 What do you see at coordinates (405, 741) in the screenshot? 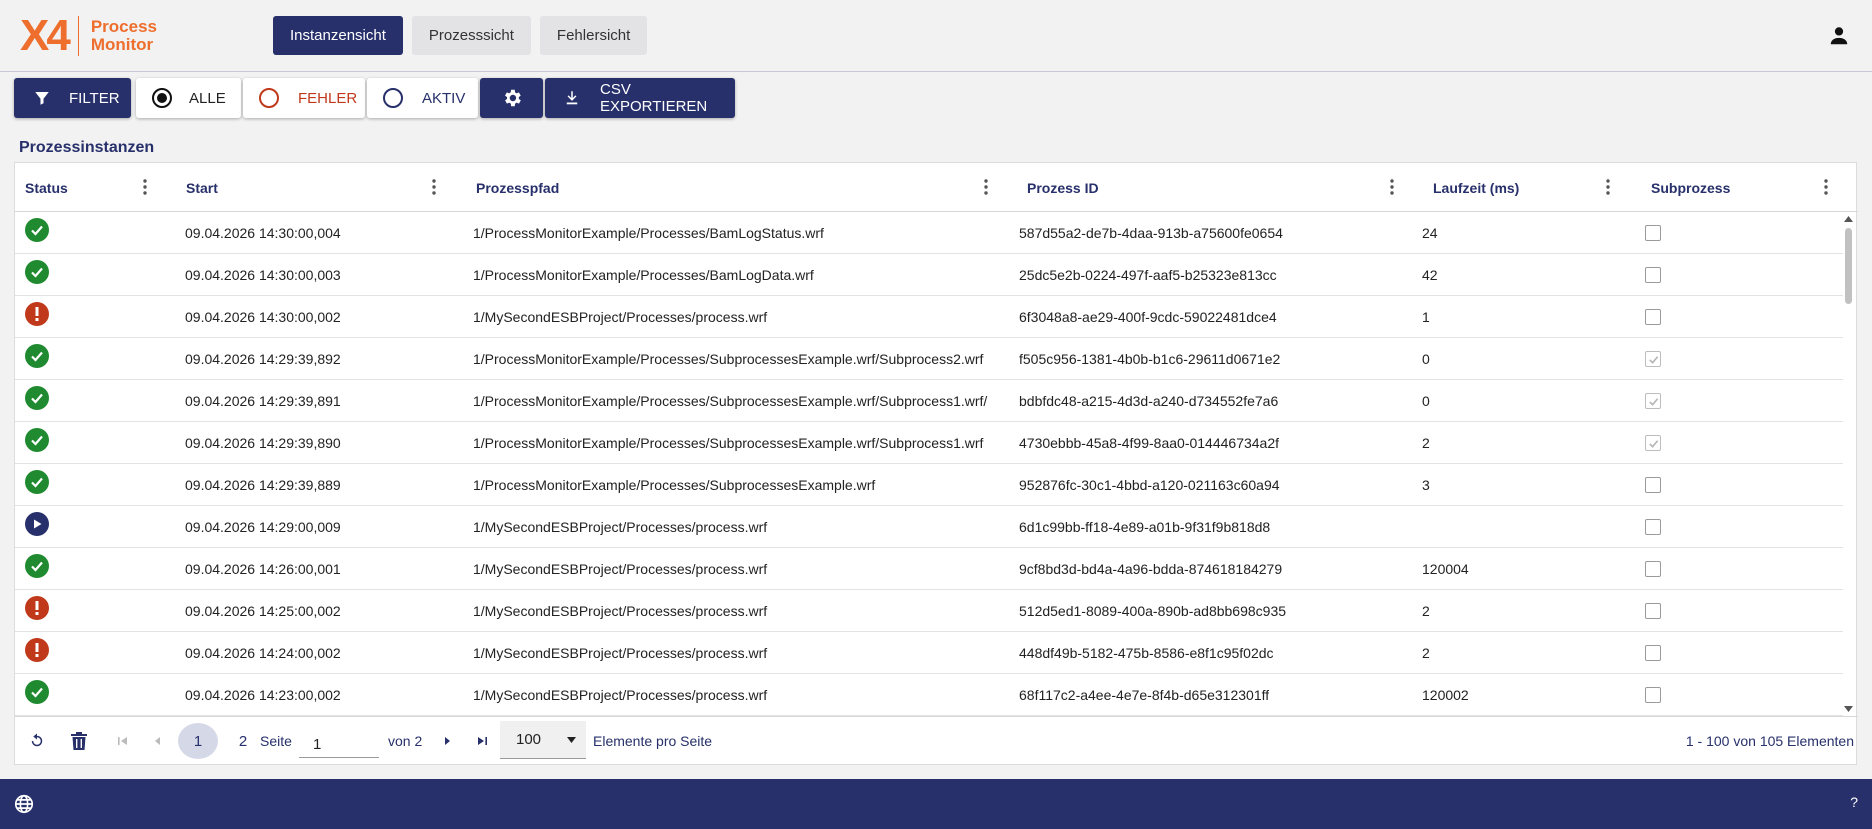
I see `page-total-label: von 2` at bounding box center [405, 741].